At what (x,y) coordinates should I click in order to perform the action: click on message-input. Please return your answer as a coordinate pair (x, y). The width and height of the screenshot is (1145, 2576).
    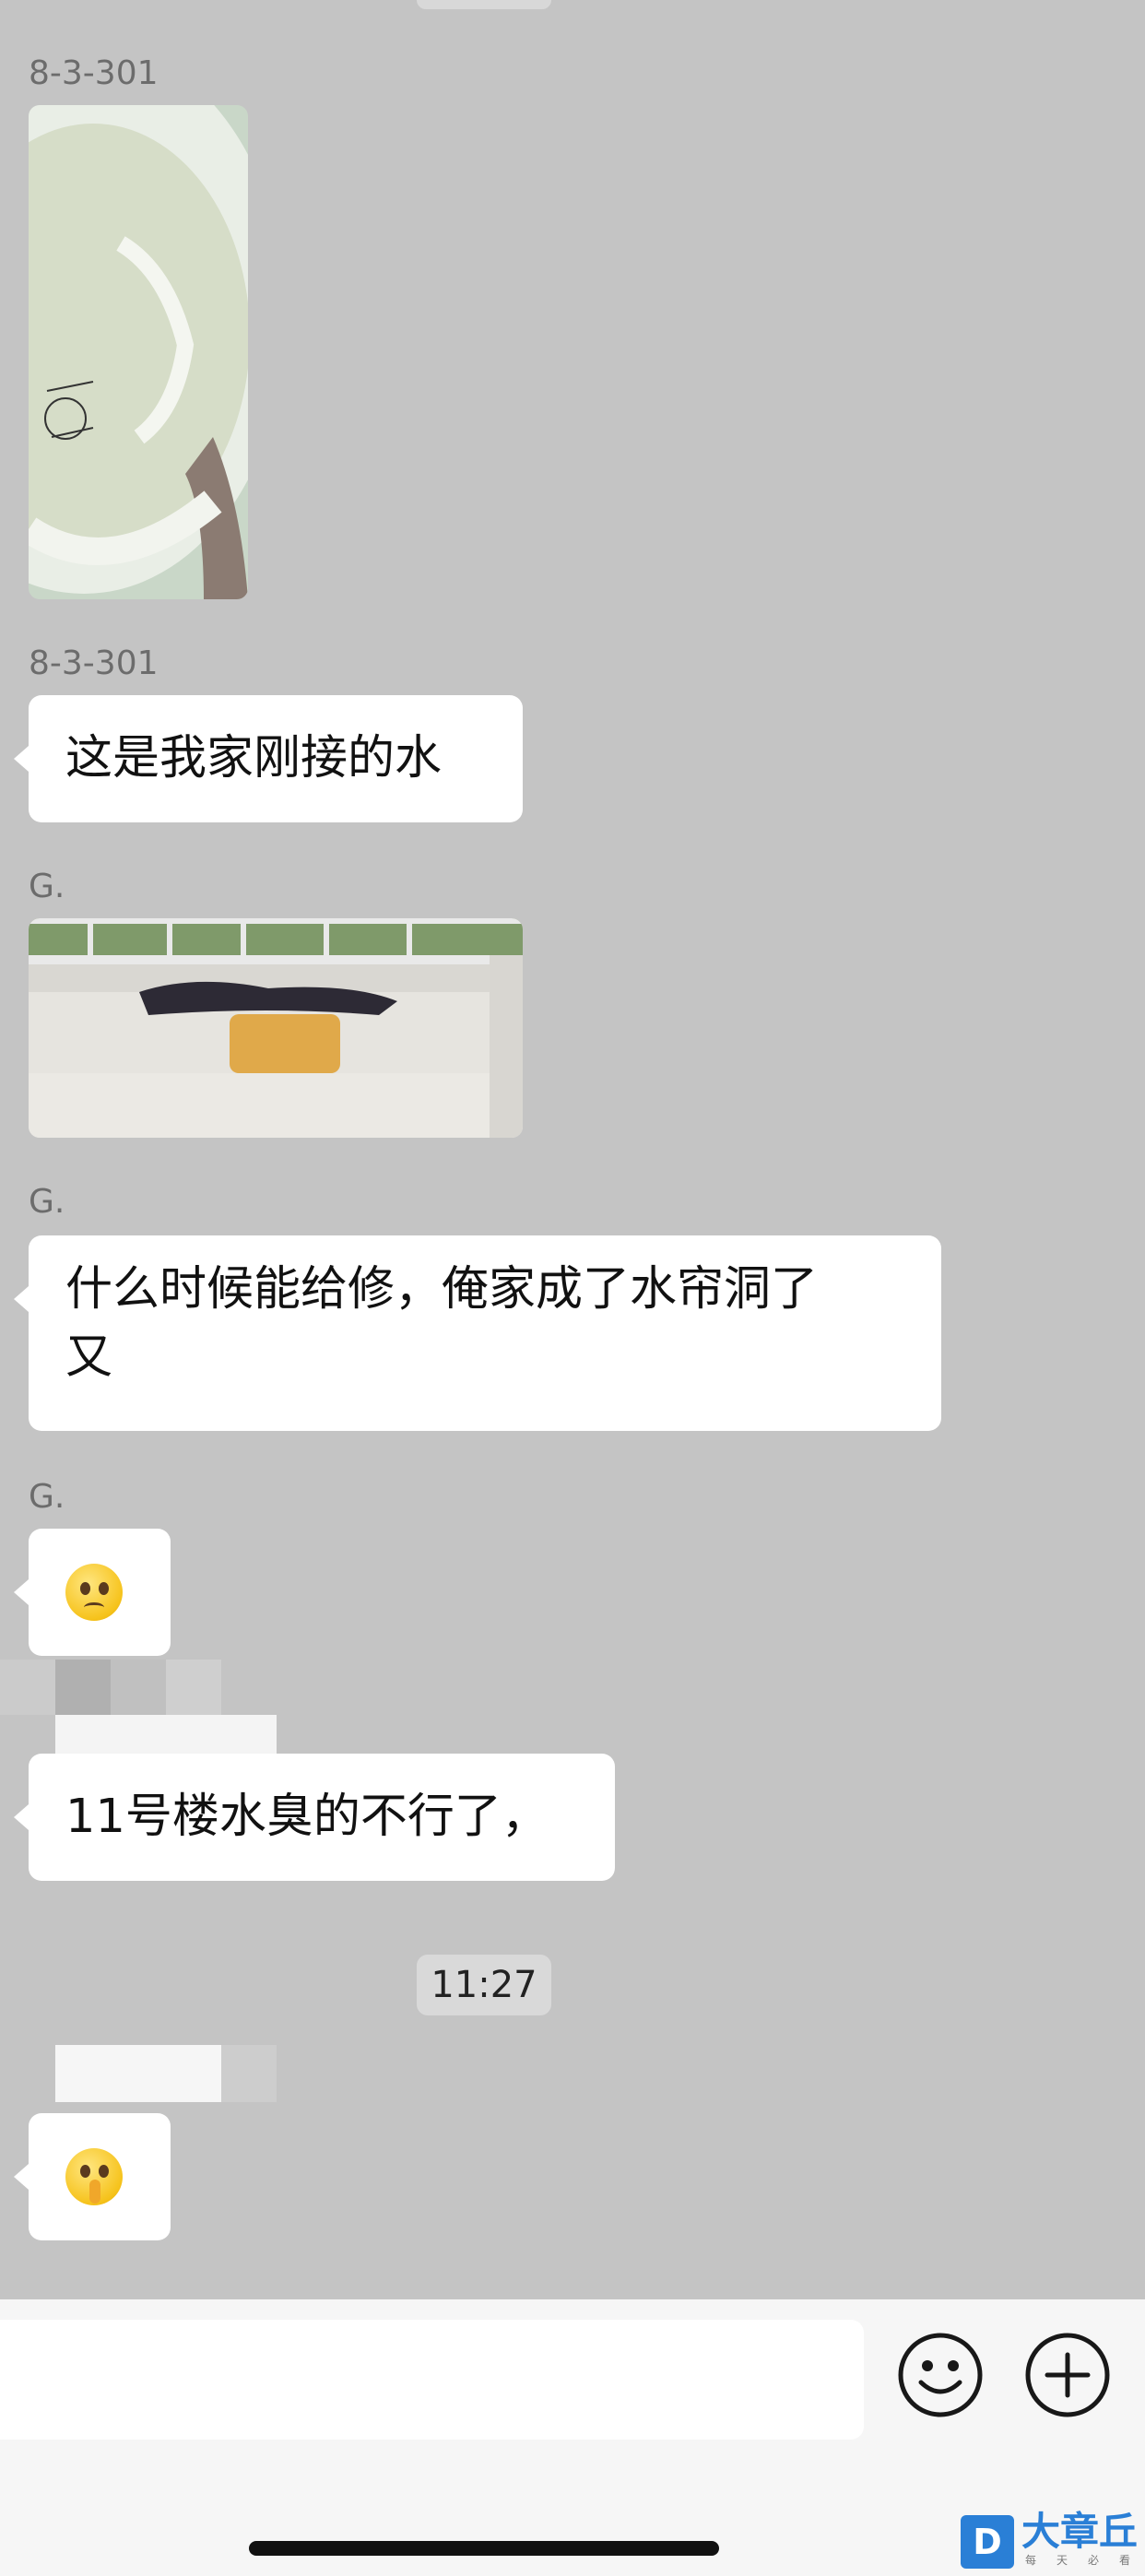
    Looking at the image, I should click on (432, 2380).